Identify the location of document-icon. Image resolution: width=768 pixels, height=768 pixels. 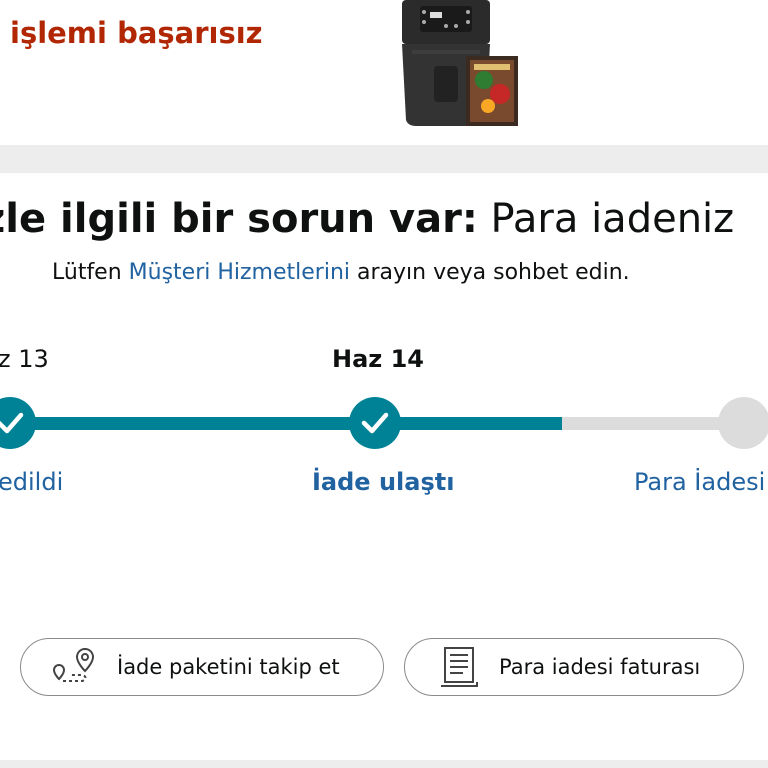
(459, 667).